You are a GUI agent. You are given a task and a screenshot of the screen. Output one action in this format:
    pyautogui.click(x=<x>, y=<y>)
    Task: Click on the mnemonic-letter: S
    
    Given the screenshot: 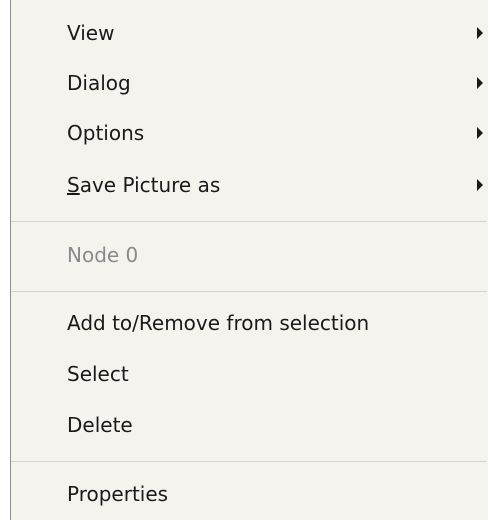 What is the action you would take?
    pyautogui.click(x=73, y=185)
    